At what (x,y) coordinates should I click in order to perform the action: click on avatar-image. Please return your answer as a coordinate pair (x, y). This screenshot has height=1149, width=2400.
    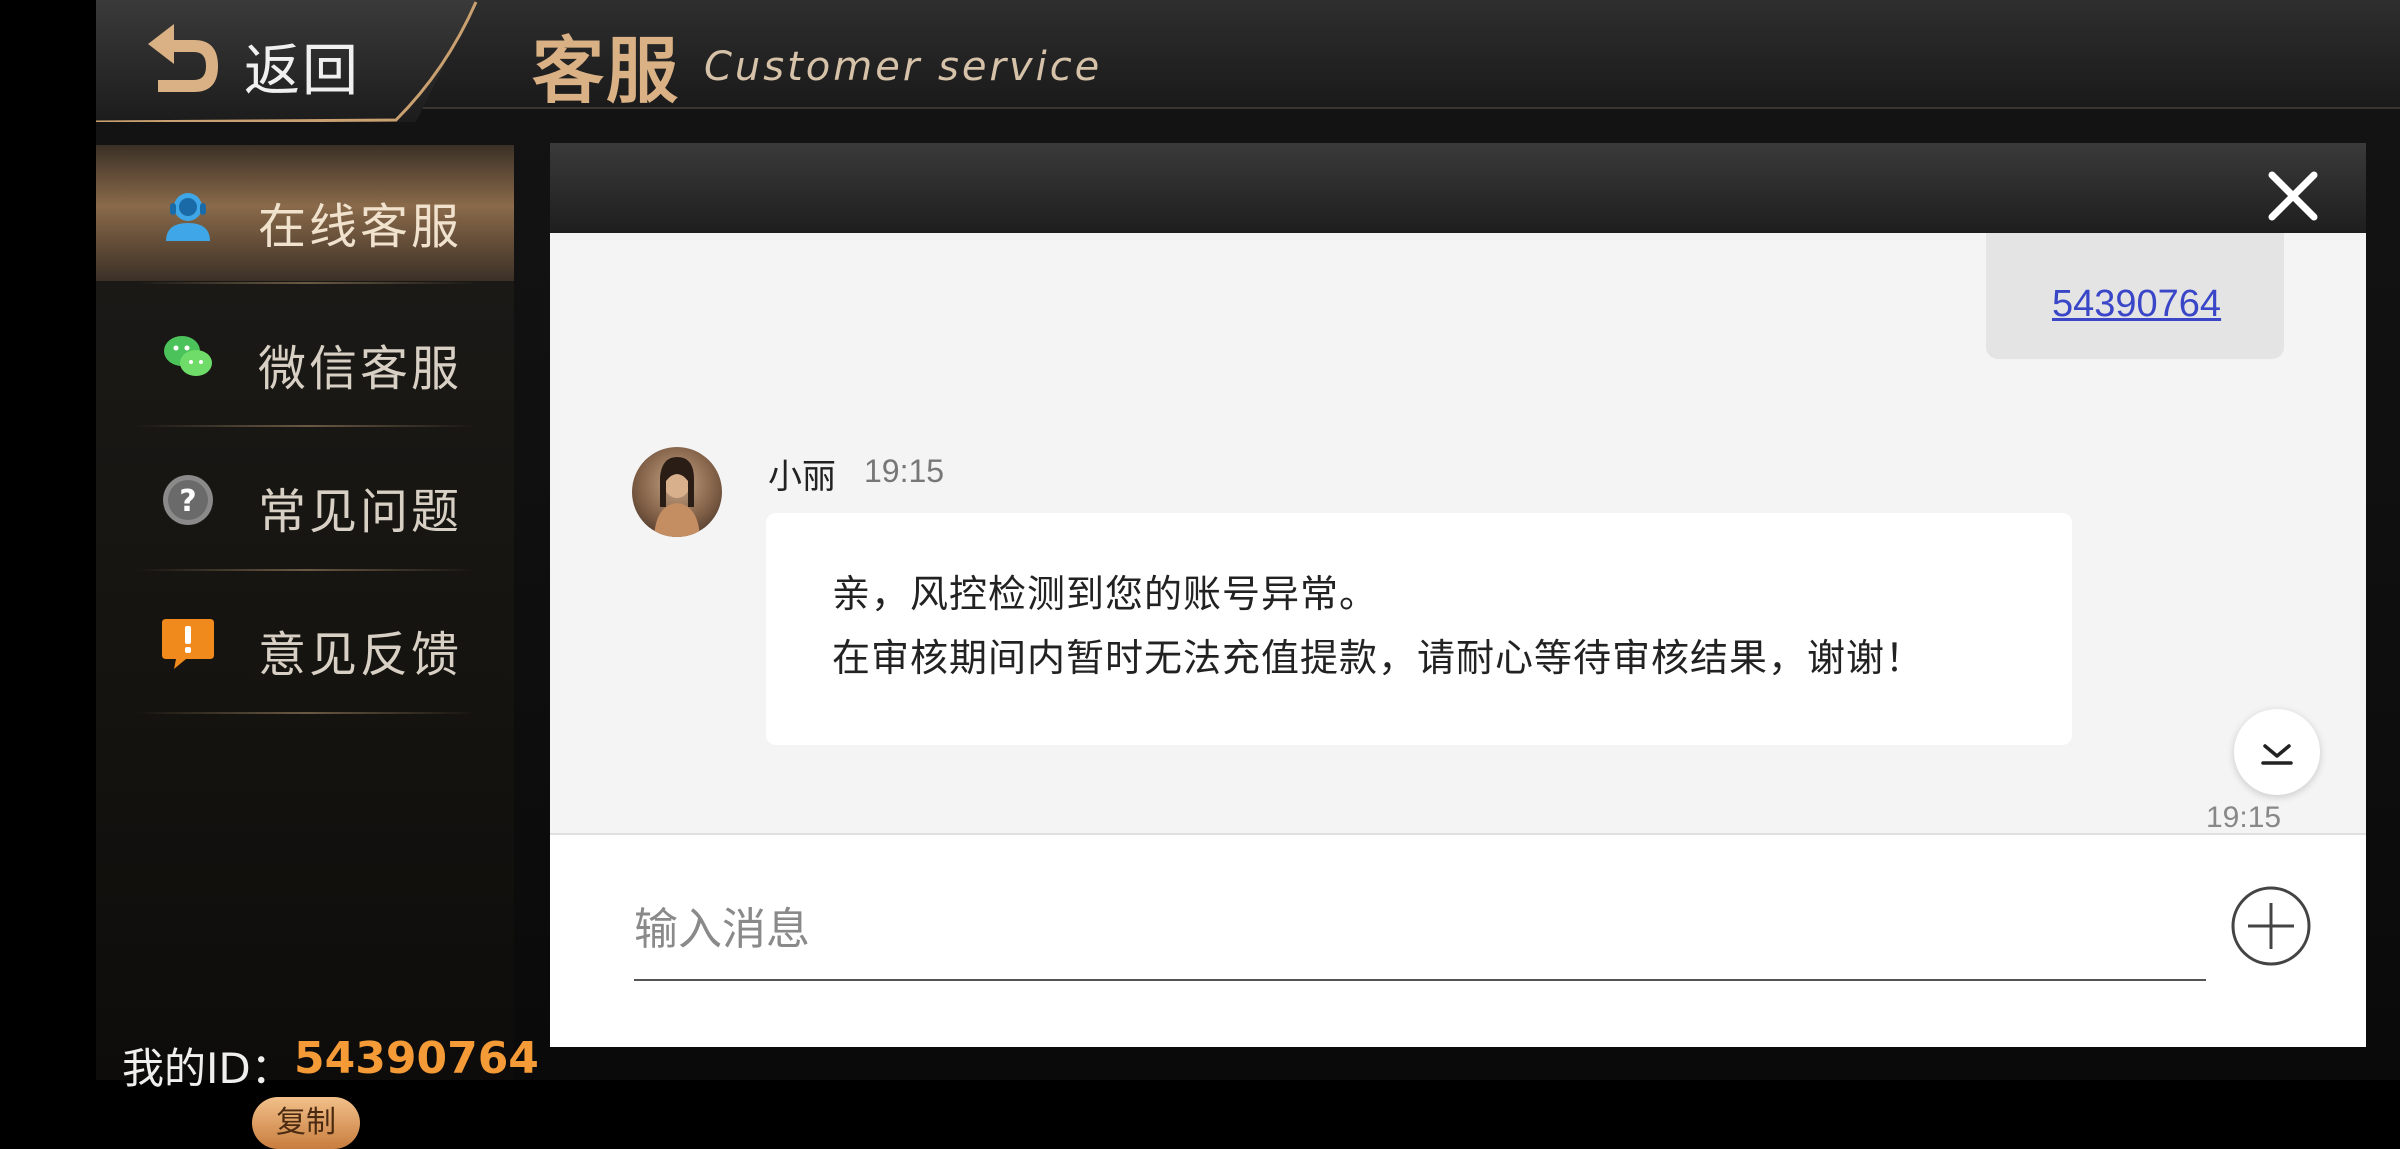
    Looking at the image, I should click on (677, 497).